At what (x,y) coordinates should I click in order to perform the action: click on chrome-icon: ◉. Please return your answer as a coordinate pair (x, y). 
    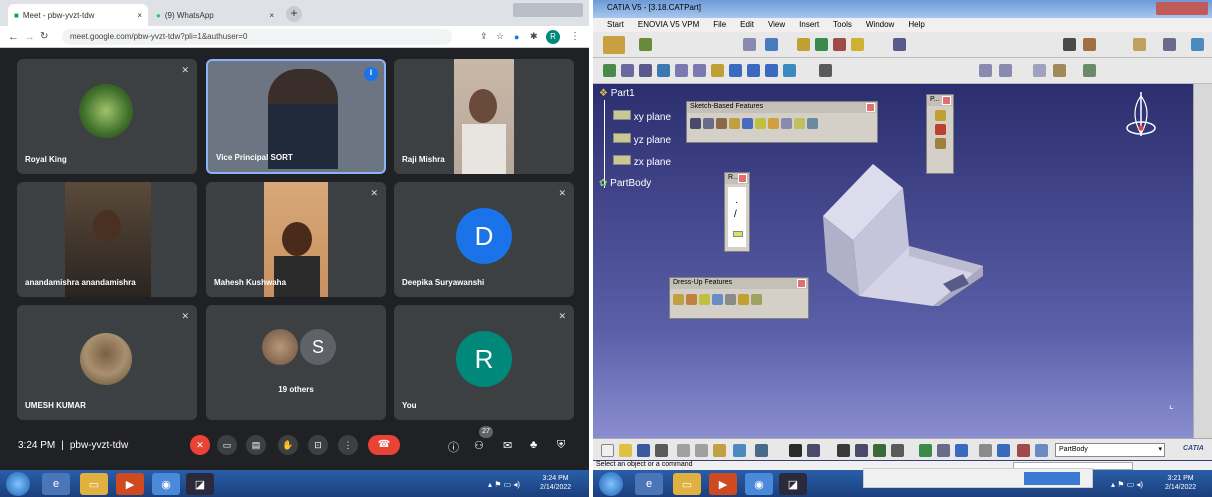
    Looking at the image, I should click on (166, 484).